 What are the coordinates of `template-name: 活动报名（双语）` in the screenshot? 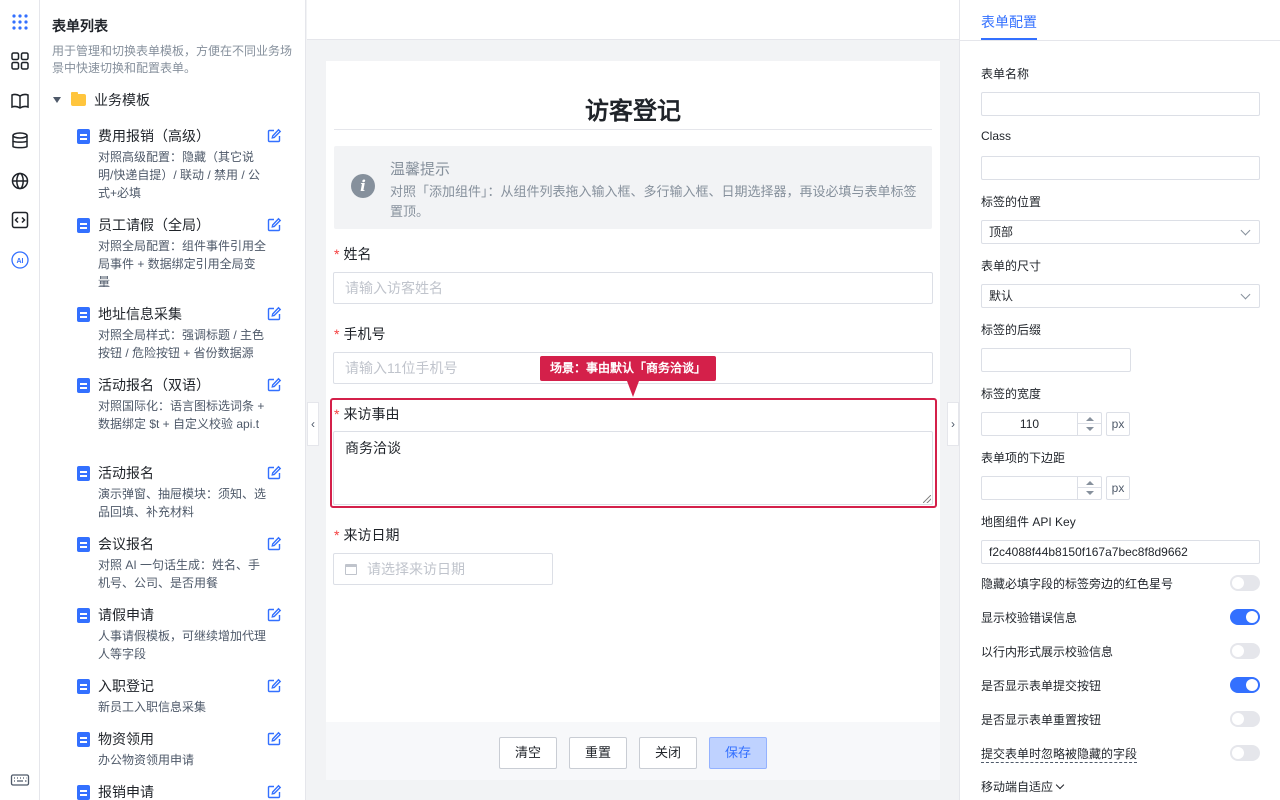 It's located at (154, 385).